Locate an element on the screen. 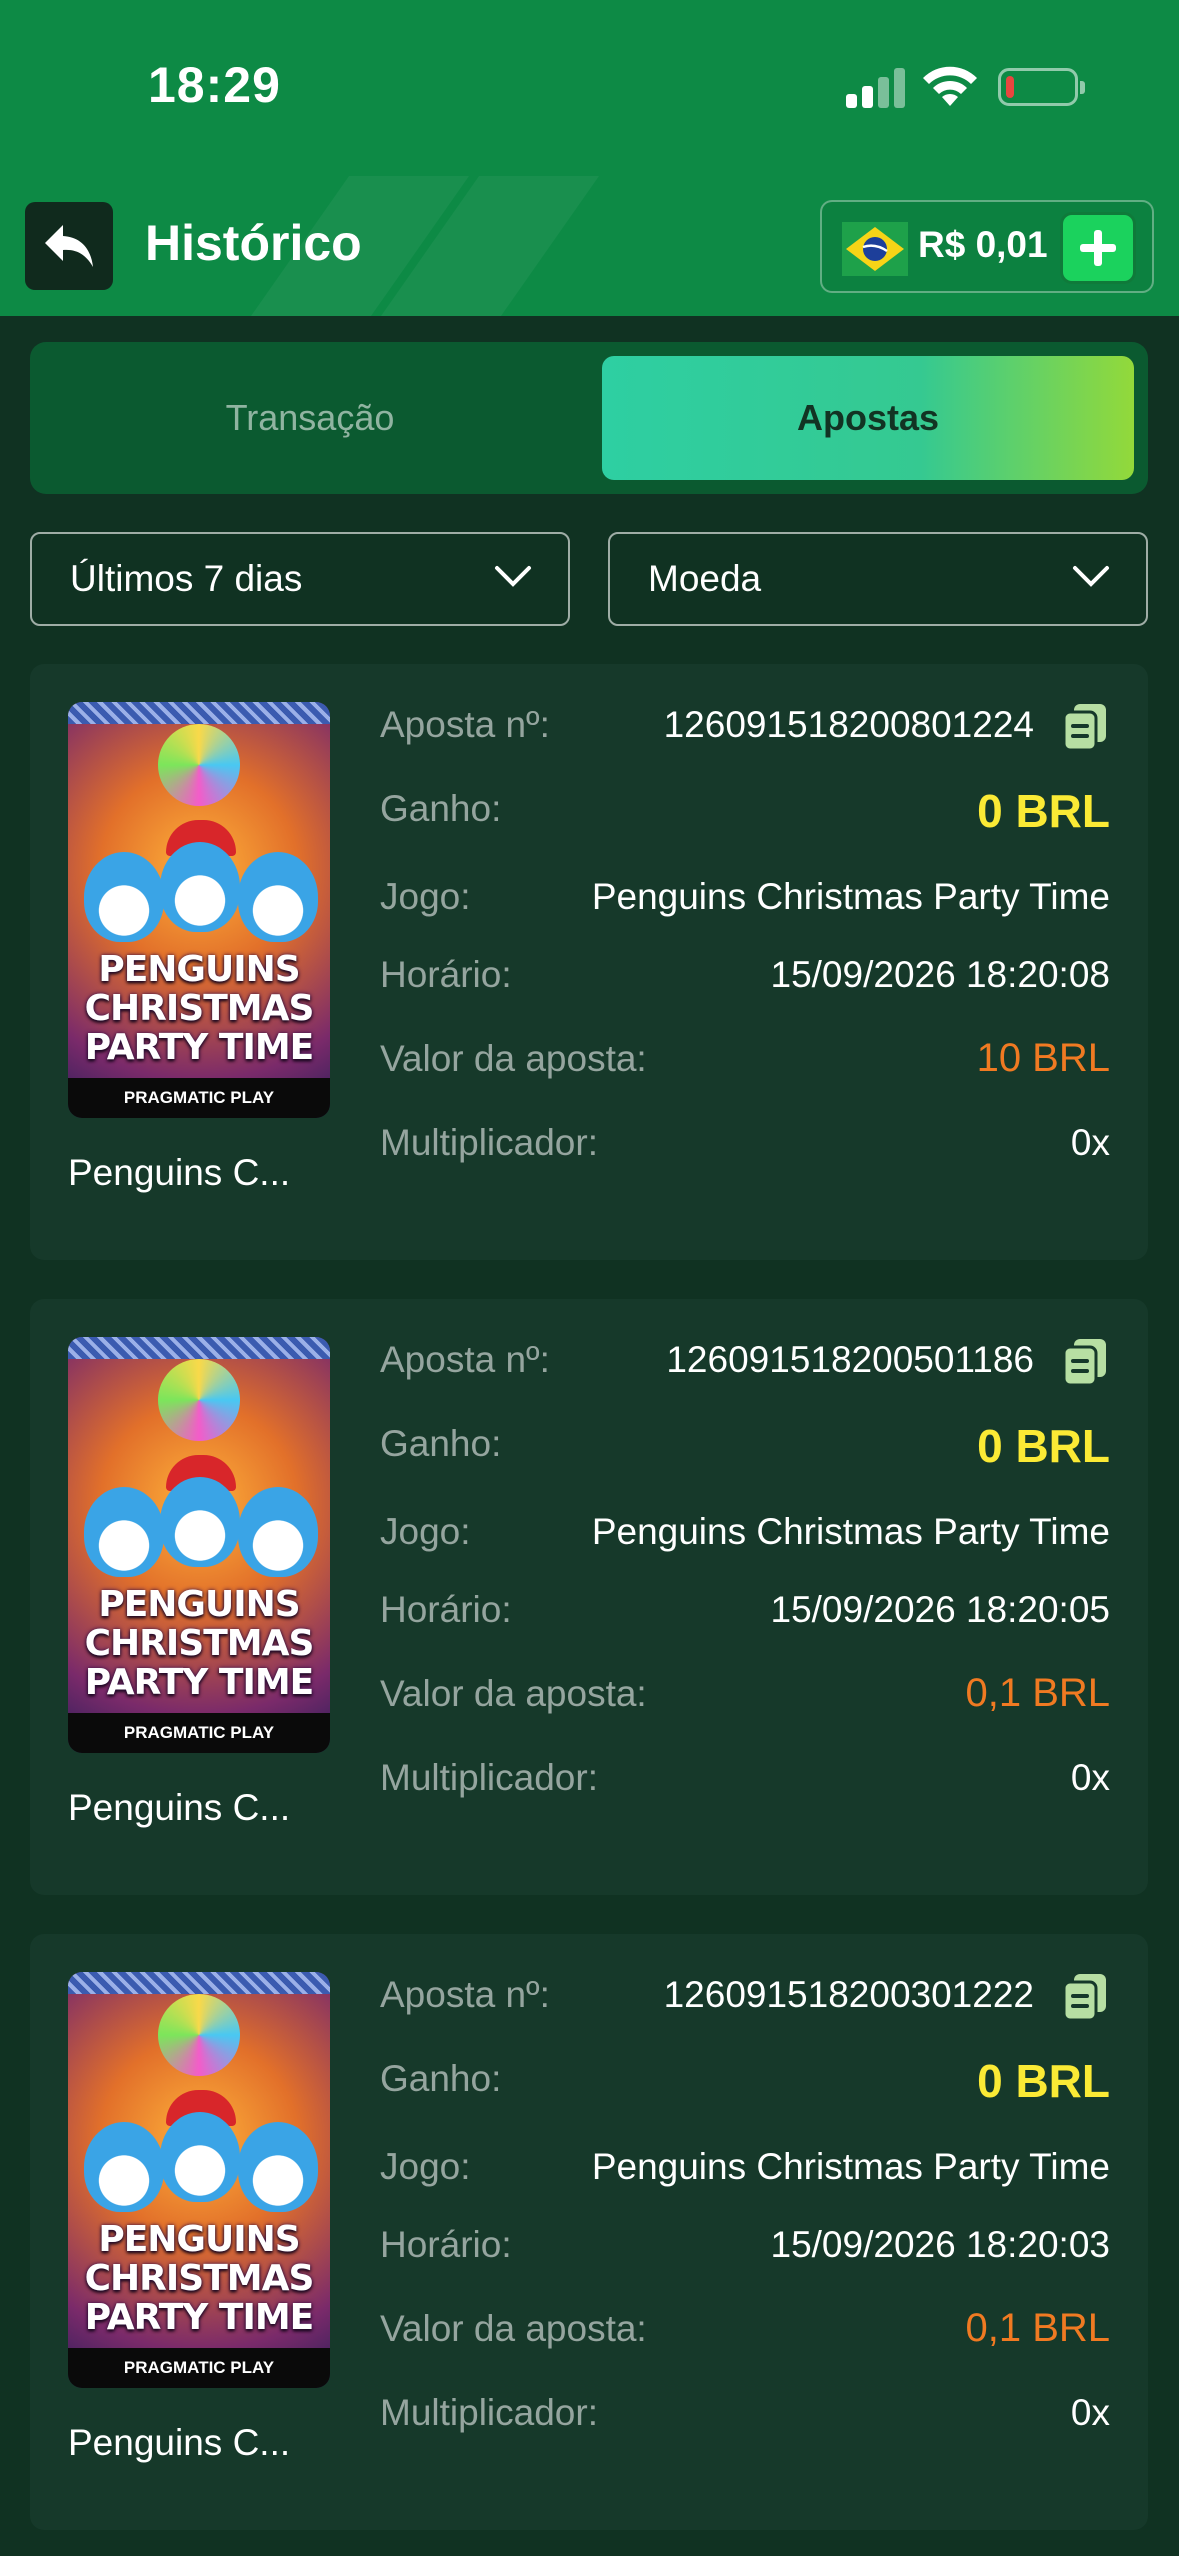 Image resolution: width=1179 pixels, height=2556 pixels. currency-filter-dropdown: Moeda is located at coordinates (878, 579).